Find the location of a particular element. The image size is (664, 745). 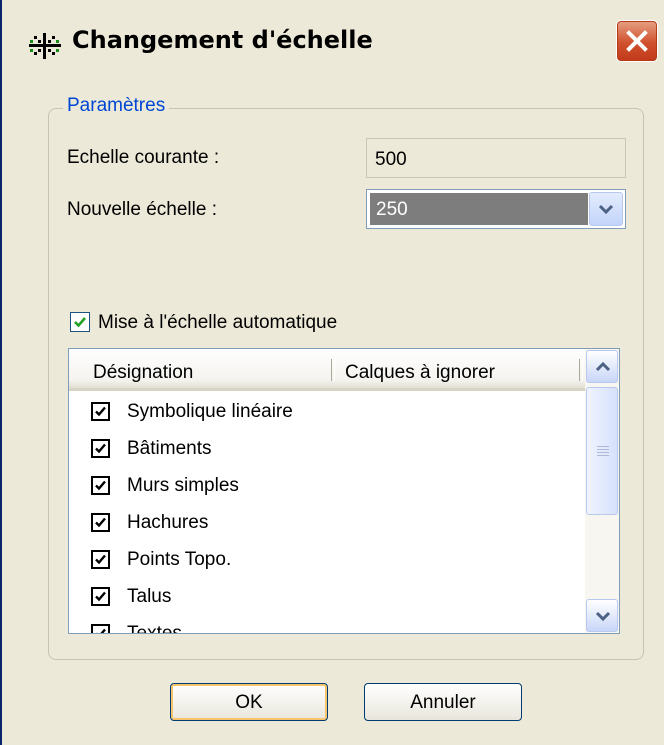

new-scale-value: 250 is located at coordinates (479, 209).